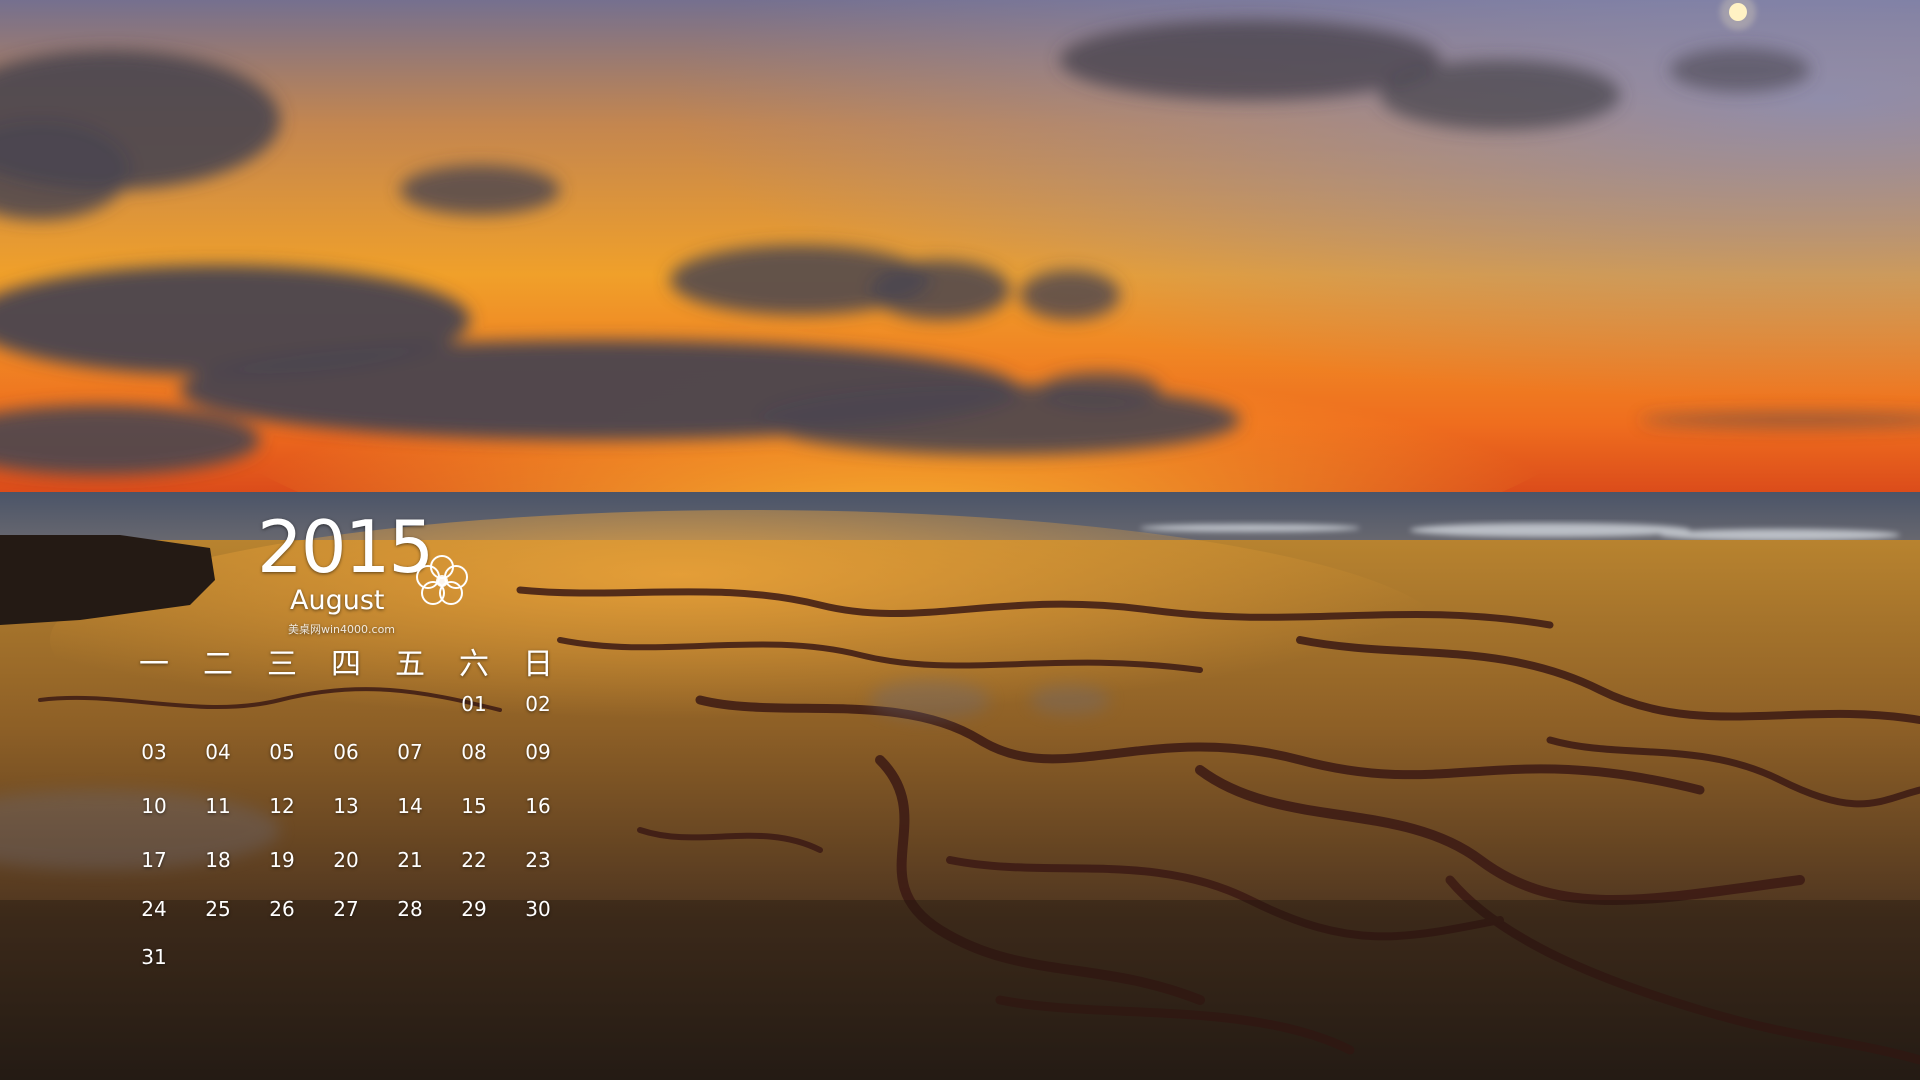  Describe the element at coordinates (345, 547) in the screenshot. I see `calendar-year: 2015` at that location.